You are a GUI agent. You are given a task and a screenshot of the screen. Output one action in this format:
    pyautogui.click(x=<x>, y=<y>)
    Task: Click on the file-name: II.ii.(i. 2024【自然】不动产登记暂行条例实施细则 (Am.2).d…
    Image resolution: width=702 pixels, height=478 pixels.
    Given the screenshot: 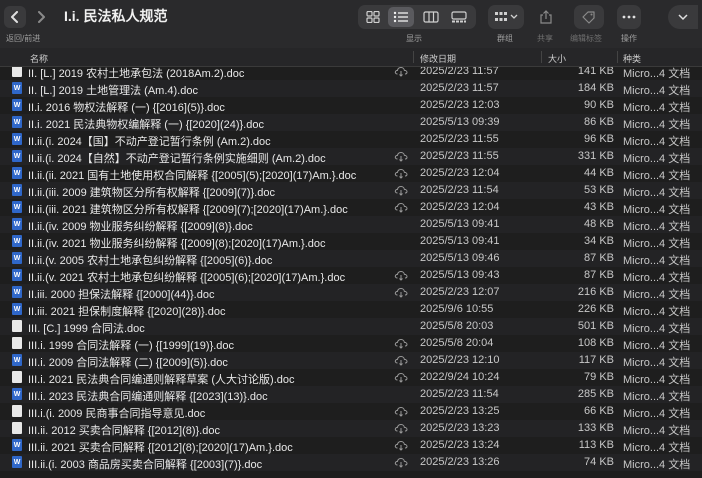 What is the action you would take?
    pyautogui.click(x=177, y=159)
    